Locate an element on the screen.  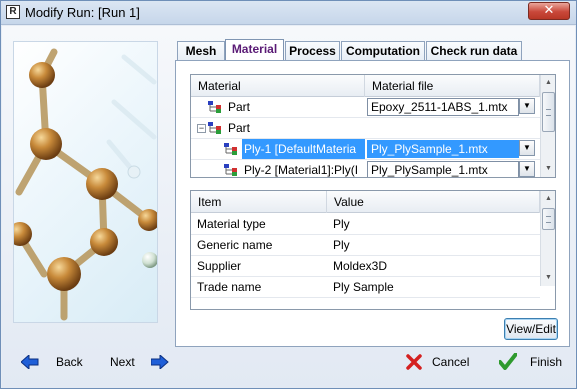
title-bar: R Modify Run: [Run 1] ✕ is located at coordinates (288, 13).